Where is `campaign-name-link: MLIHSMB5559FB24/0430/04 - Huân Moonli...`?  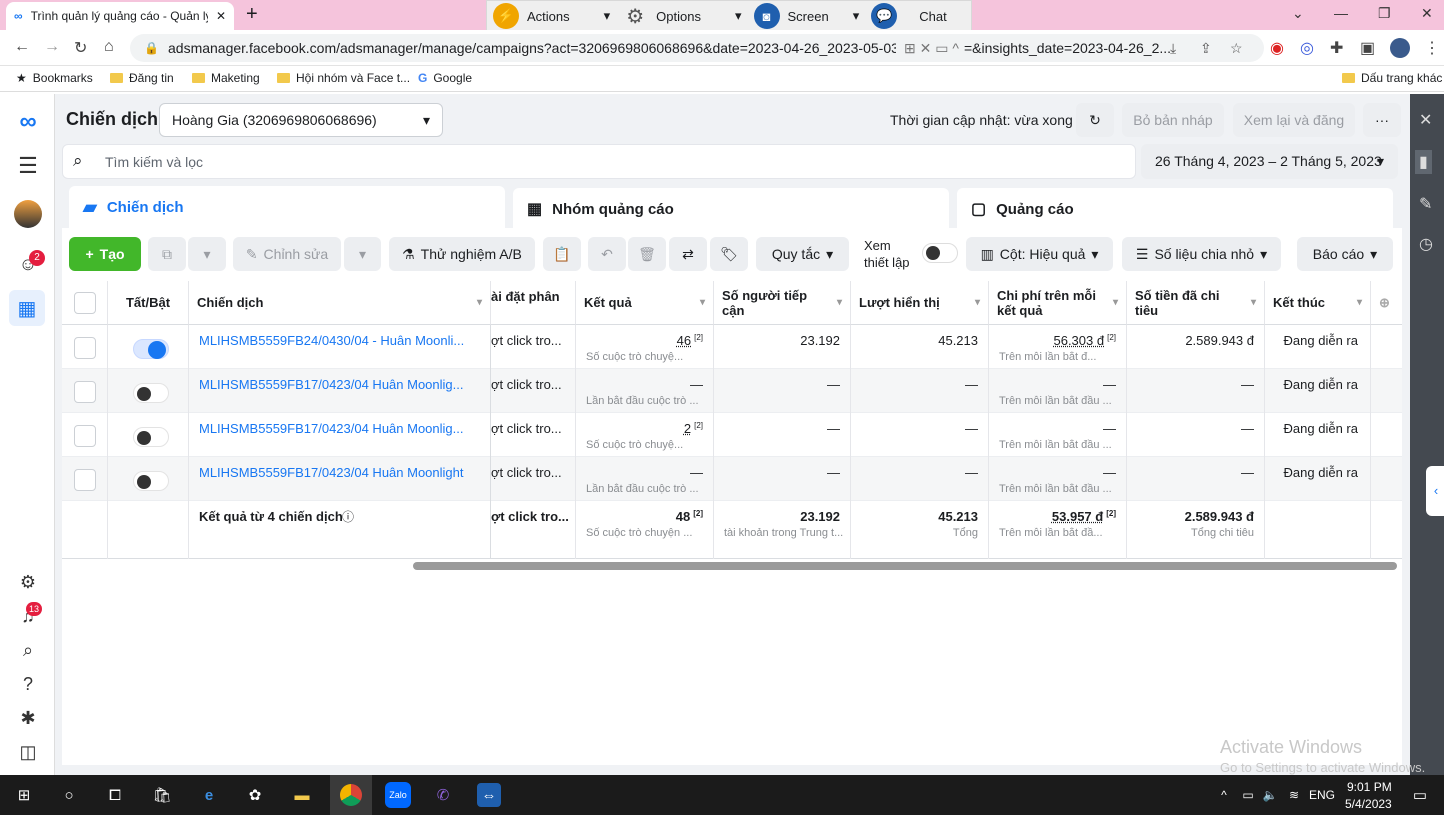 campaign-name-link: MLIHSMB5559FB24/0430/04 - Huân Moonli... is located at coordinates (335, 340).